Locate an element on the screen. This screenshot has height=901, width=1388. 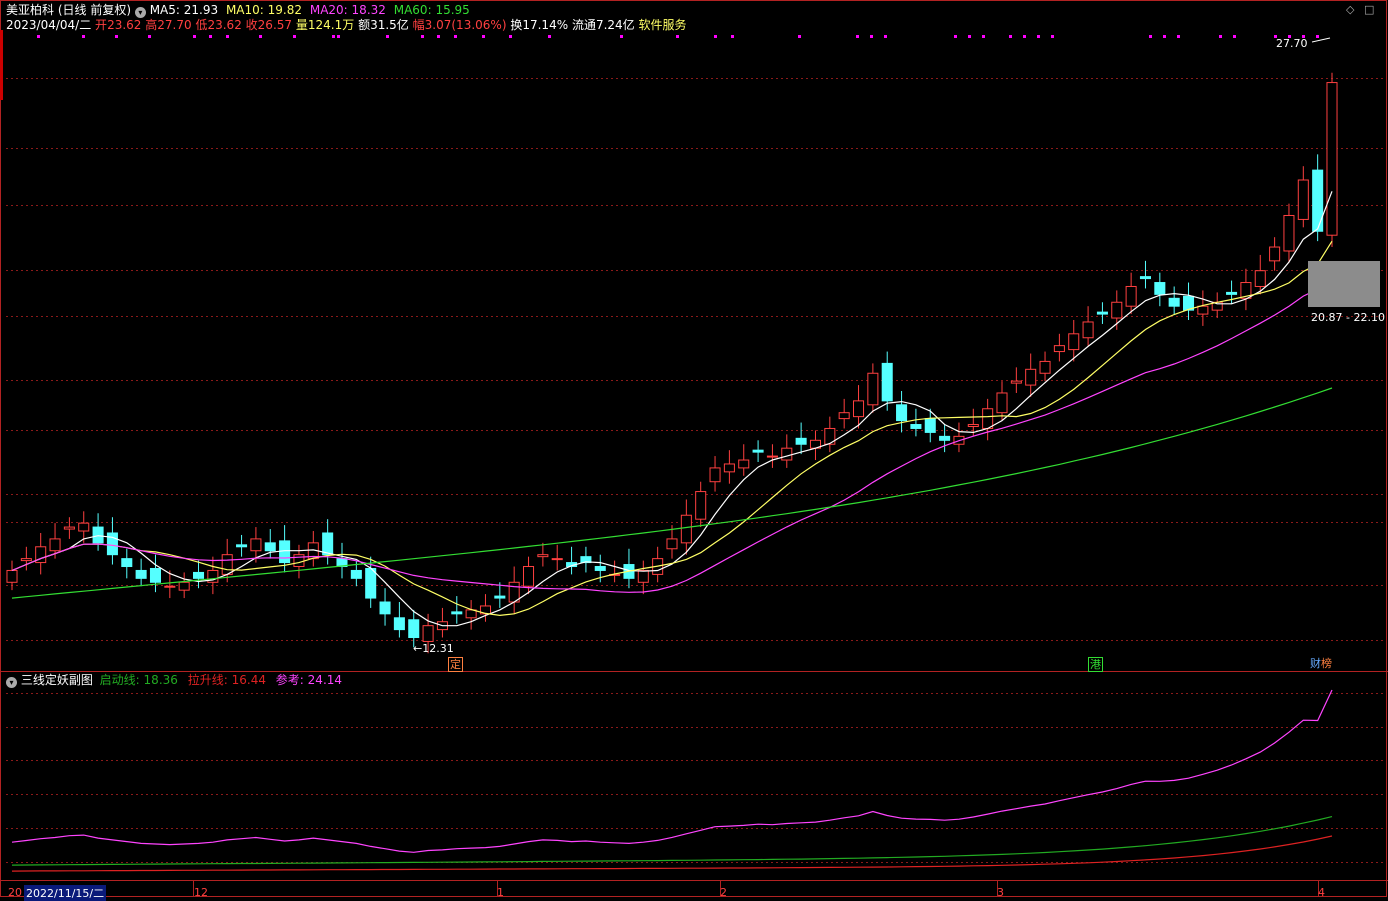
volume: 量124.1万 is located at coordinates (325, 25).